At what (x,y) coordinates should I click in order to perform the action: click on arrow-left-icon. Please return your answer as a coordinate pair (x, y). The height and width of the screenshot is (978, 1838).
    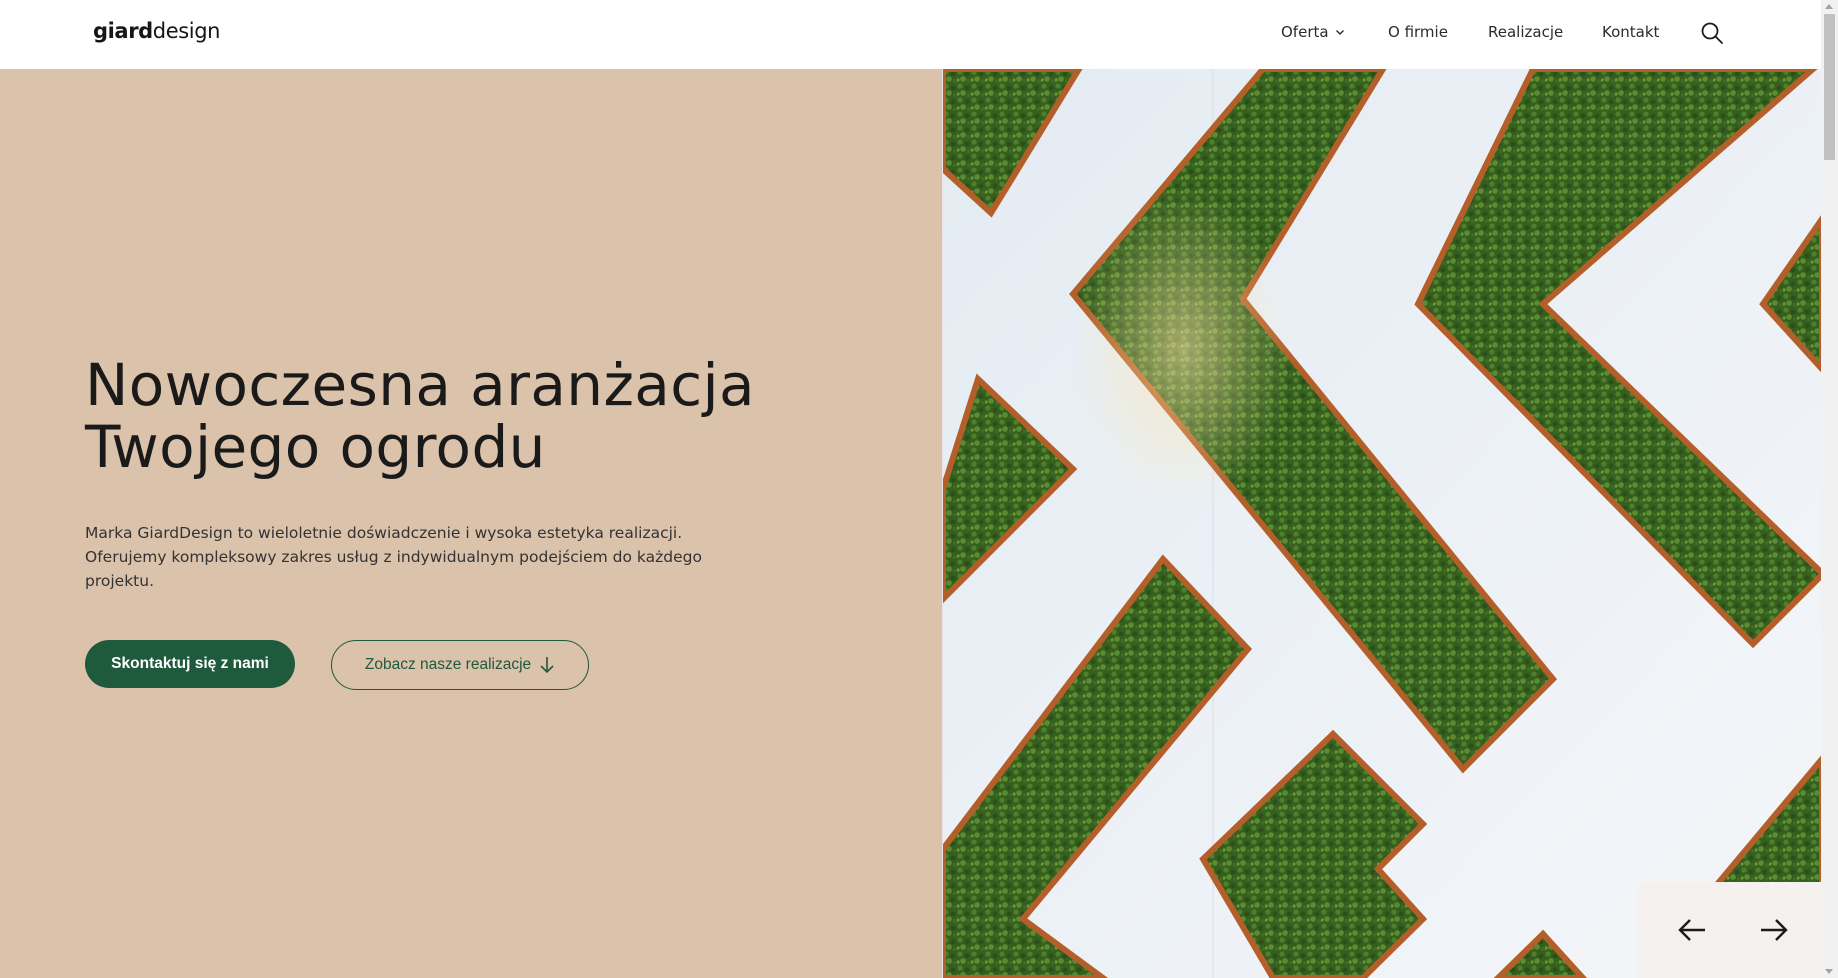
    Looking at the image, I should click on (1691, 930).